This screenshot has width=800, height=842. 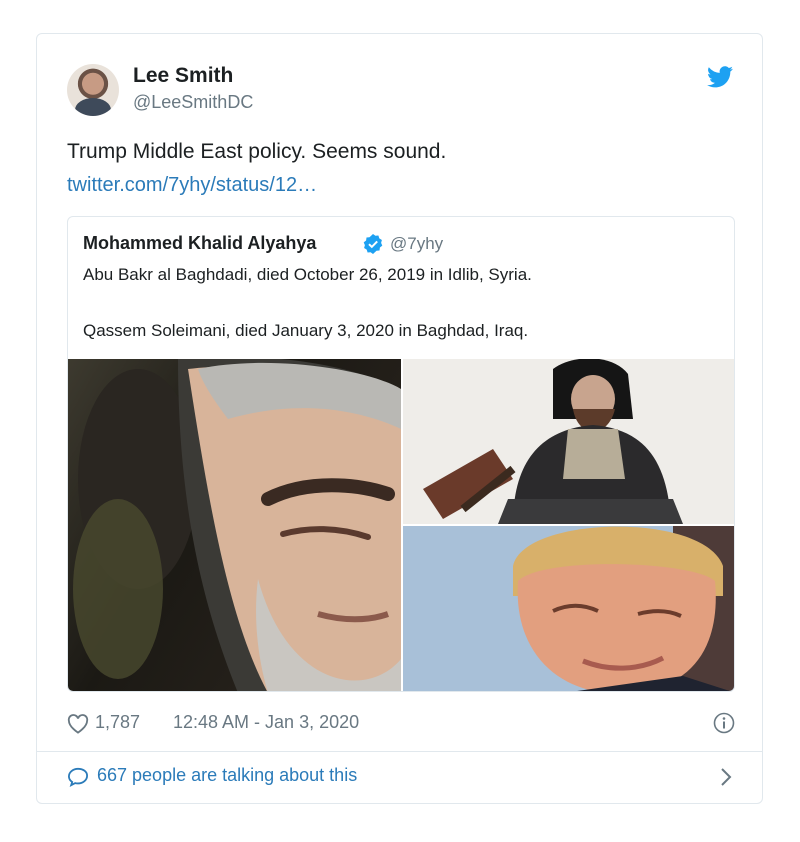 What do you see at coordinates (183, 76) in the screenshot?
I see `author-display-name: Lee Smith` at bounding box center [183, 76].